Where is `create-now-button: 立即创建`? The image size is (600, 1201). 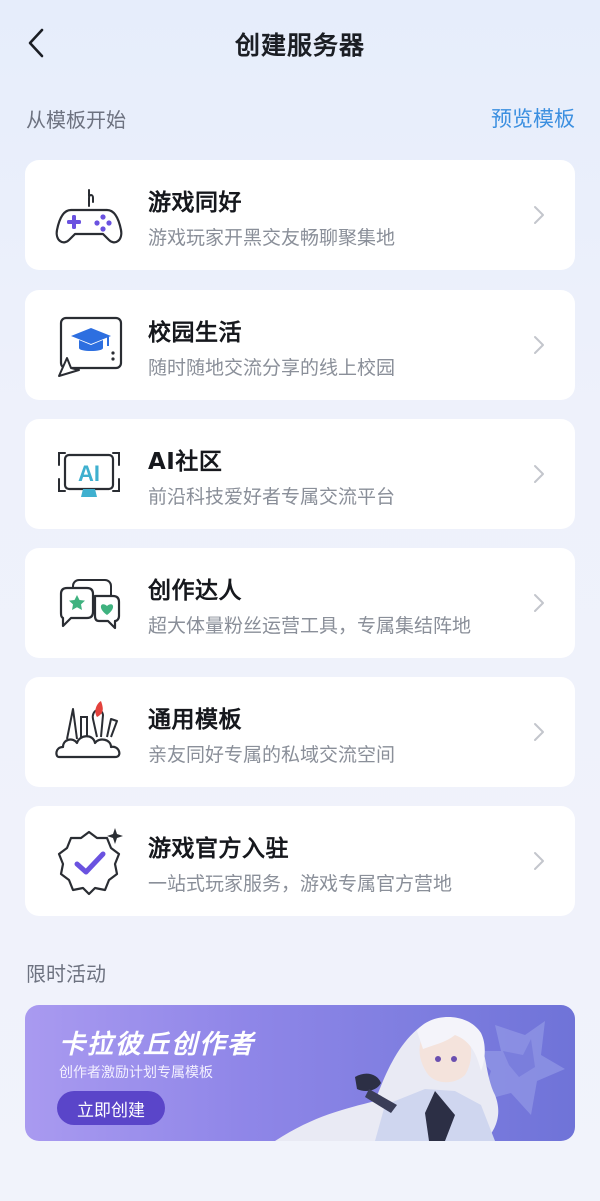 create-now-button: 立即创建 is located at coordinates (111, 1108).